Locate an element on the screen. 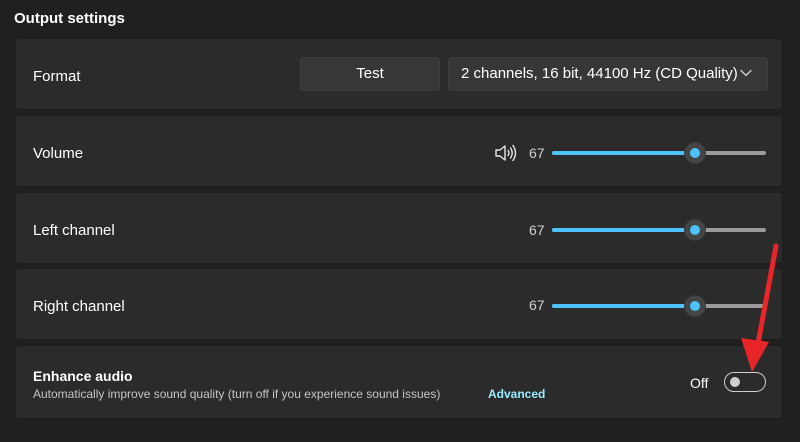  section-title: Output settings is located at coordinates (69, 18).